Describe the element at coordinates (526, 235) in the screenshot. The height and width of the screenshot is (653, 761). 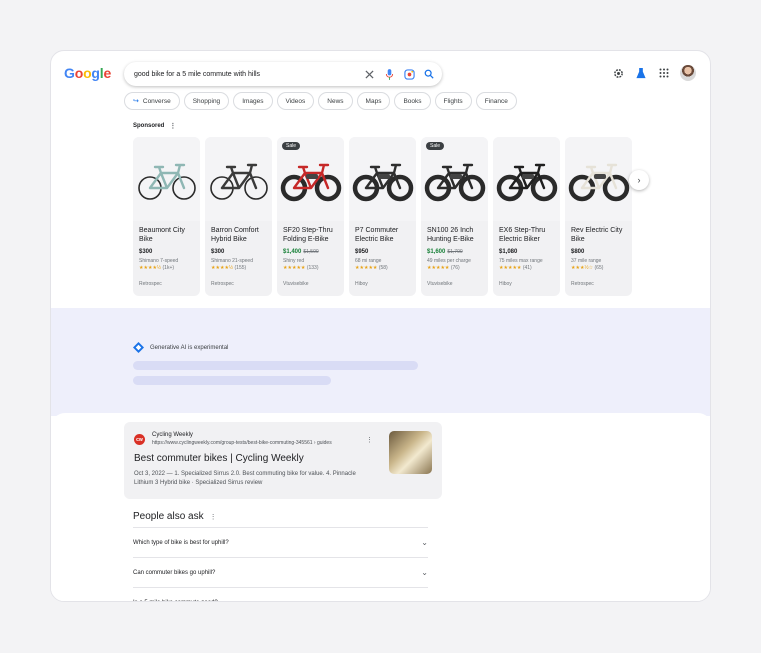
I see `product-name: EX6 Step-Thru Electric Biker` at that location.